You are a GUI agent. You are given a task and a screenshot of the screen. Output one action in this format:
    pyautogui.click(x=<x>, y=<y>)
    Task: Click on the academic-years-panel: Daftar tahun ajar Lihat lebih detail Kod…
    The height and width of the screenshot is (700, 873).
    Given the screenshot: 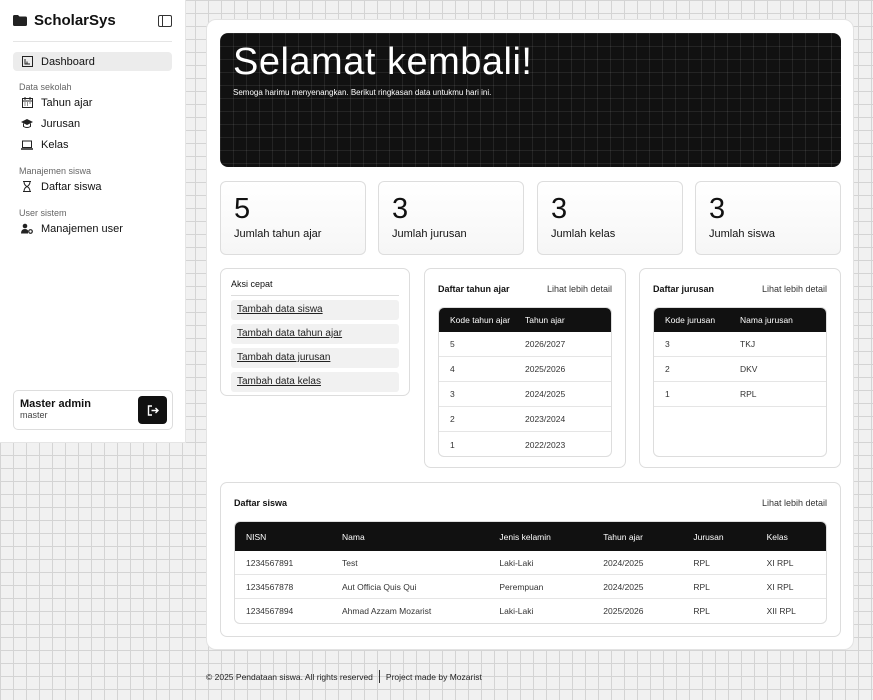 What is the action you would take?
    pyautogui.click(x=525, y=368)
    